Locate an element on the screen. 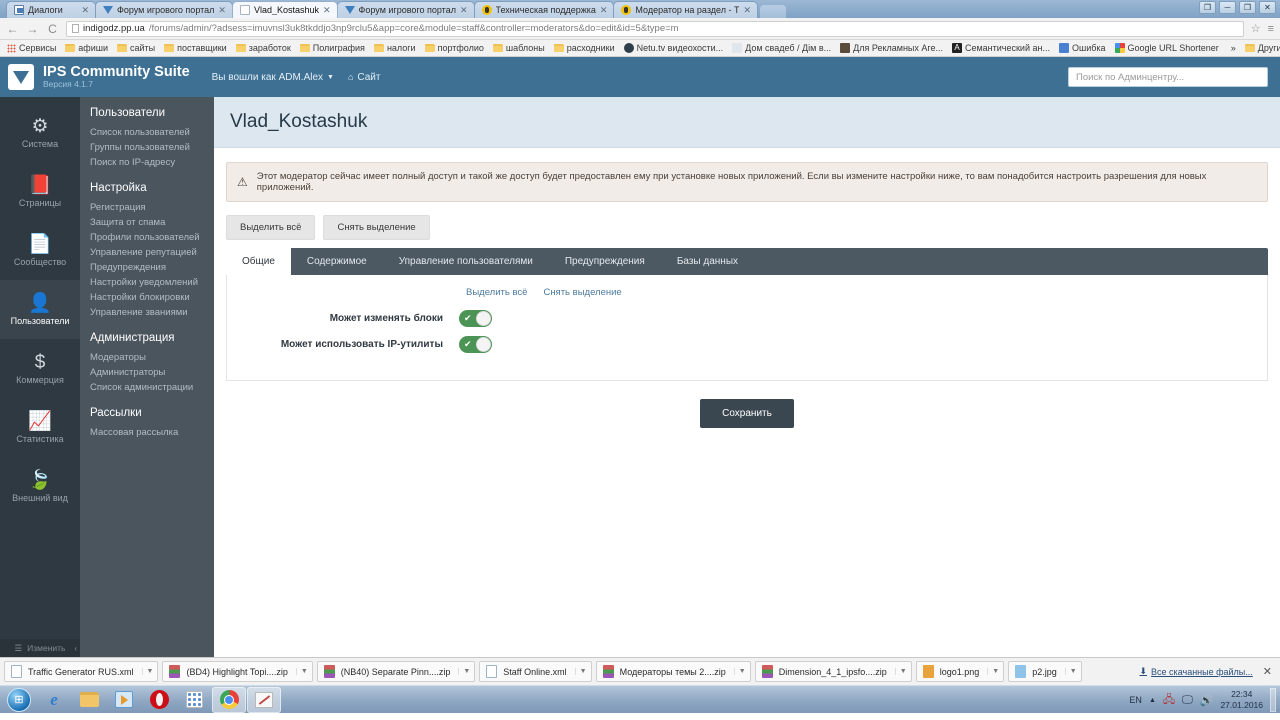  close-window-button: ✕ is located at coordinates (1267, 7).